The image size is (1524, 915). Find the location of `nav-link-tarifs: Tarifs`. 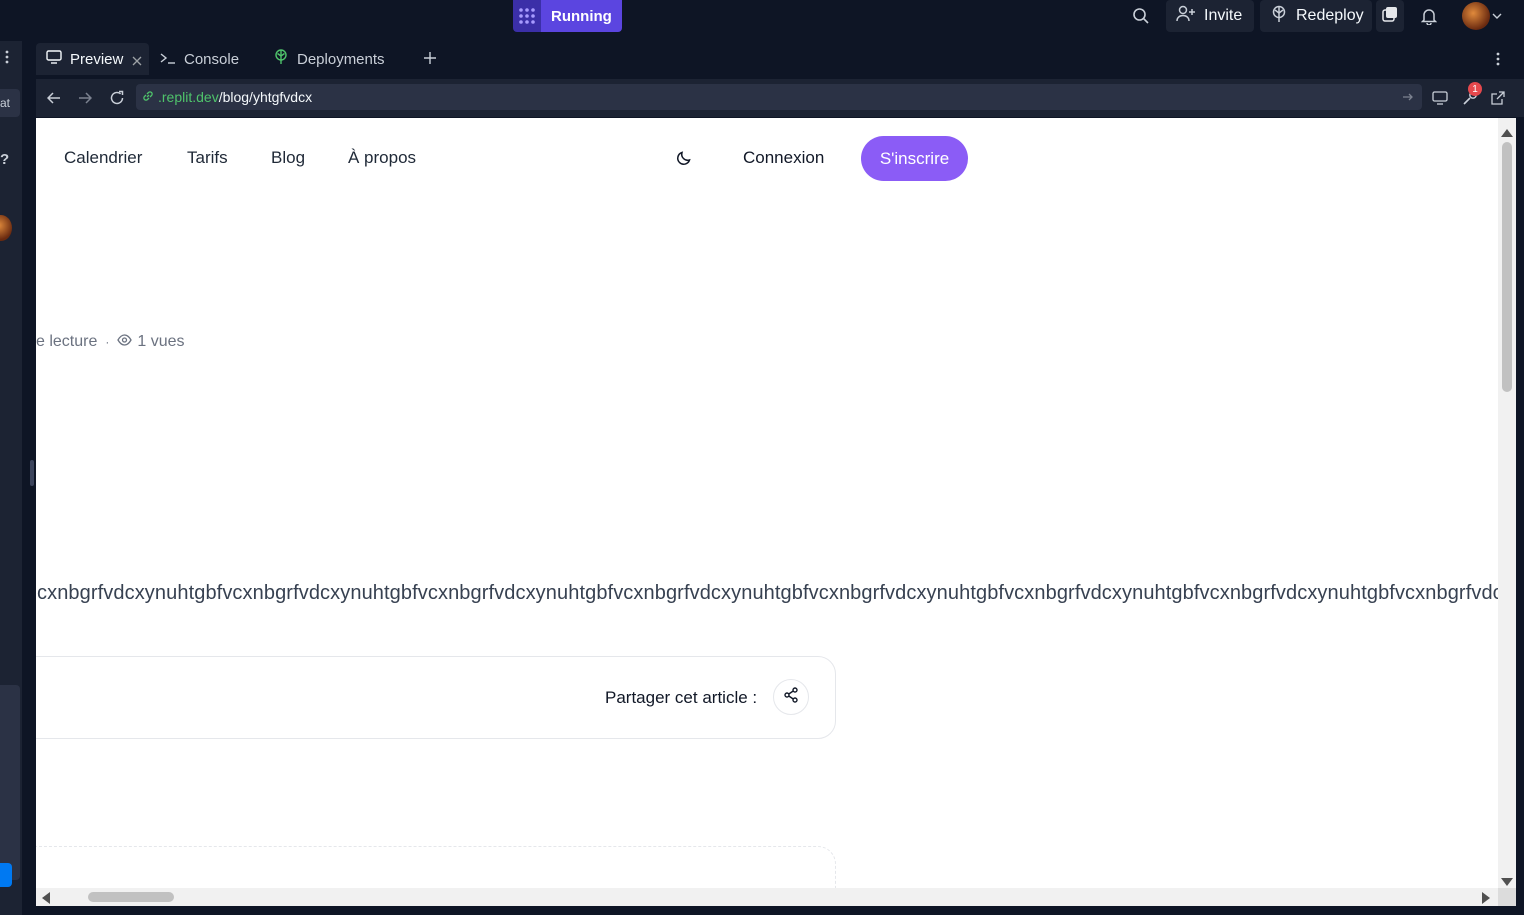

nav-link-tarifs: Tarifs is located at coordinates (207, 158).